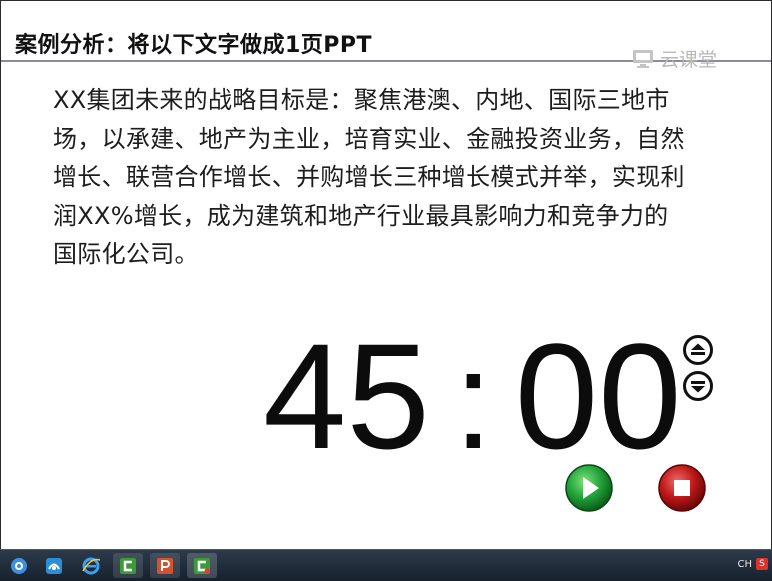  Describe the element at coordinates (762, 564) in the screenshot. I see `tray-app-icon: S` at that location.